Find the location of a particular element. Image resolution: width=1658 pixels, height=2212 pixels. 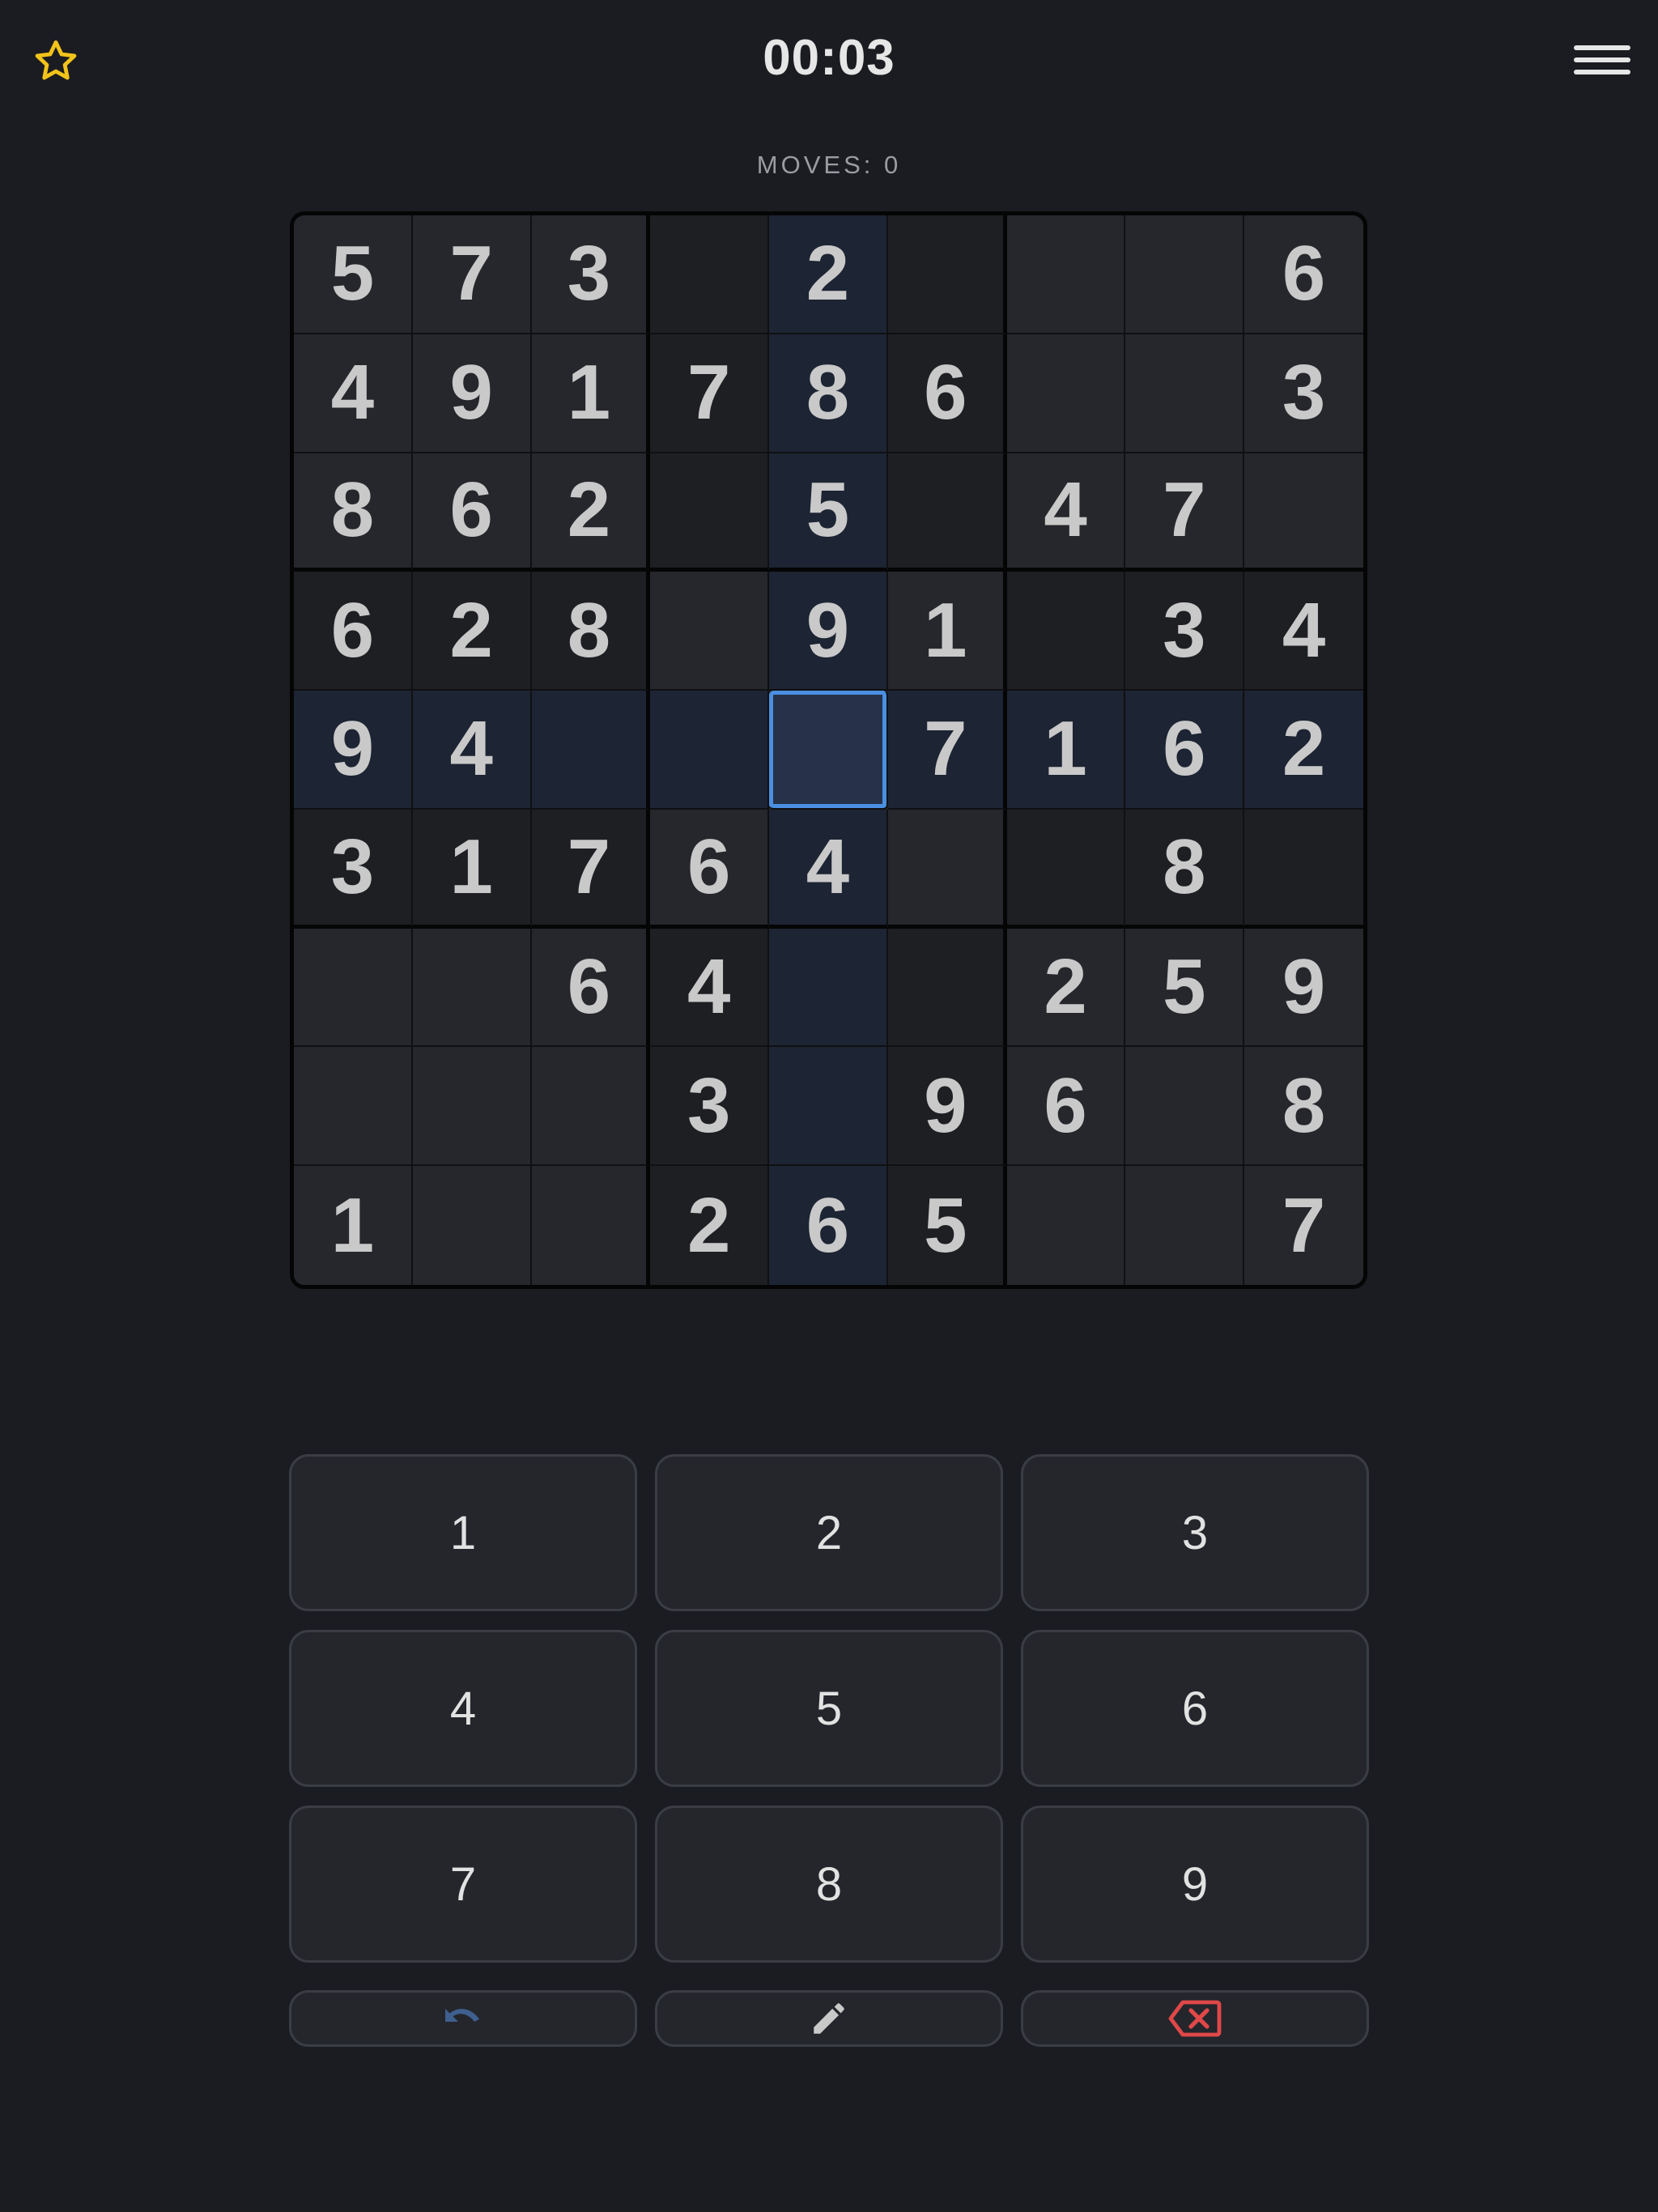

menu-button is located at coordinates (1602, 60).